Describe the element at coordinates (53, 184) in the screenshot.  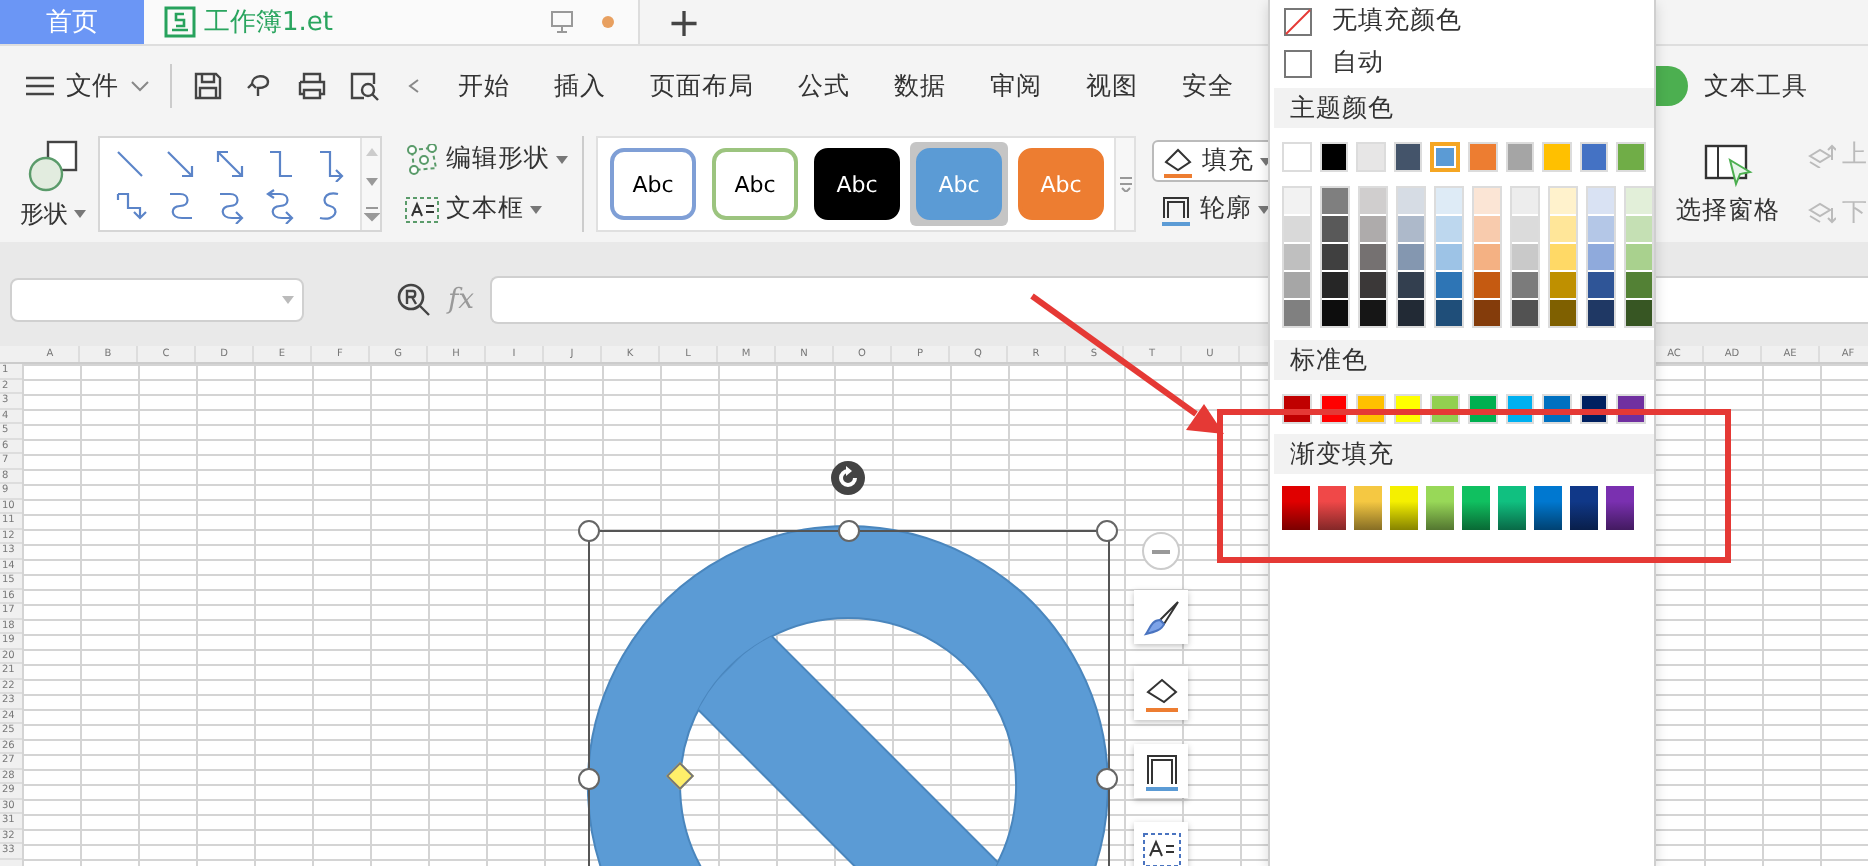
I see `shape-button: 形状` at that location.